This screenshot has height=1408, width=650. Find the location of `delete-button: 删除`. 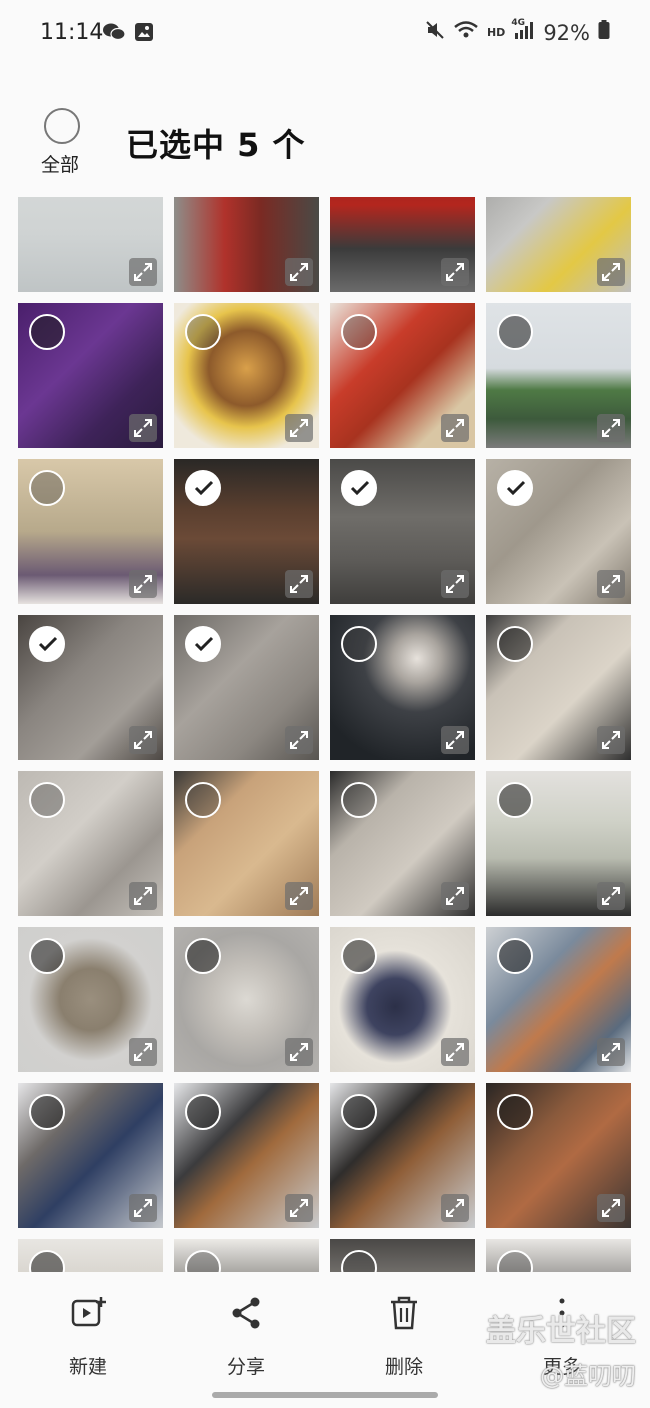

delete-button: 删除 is located at coordinates (404, 1336).